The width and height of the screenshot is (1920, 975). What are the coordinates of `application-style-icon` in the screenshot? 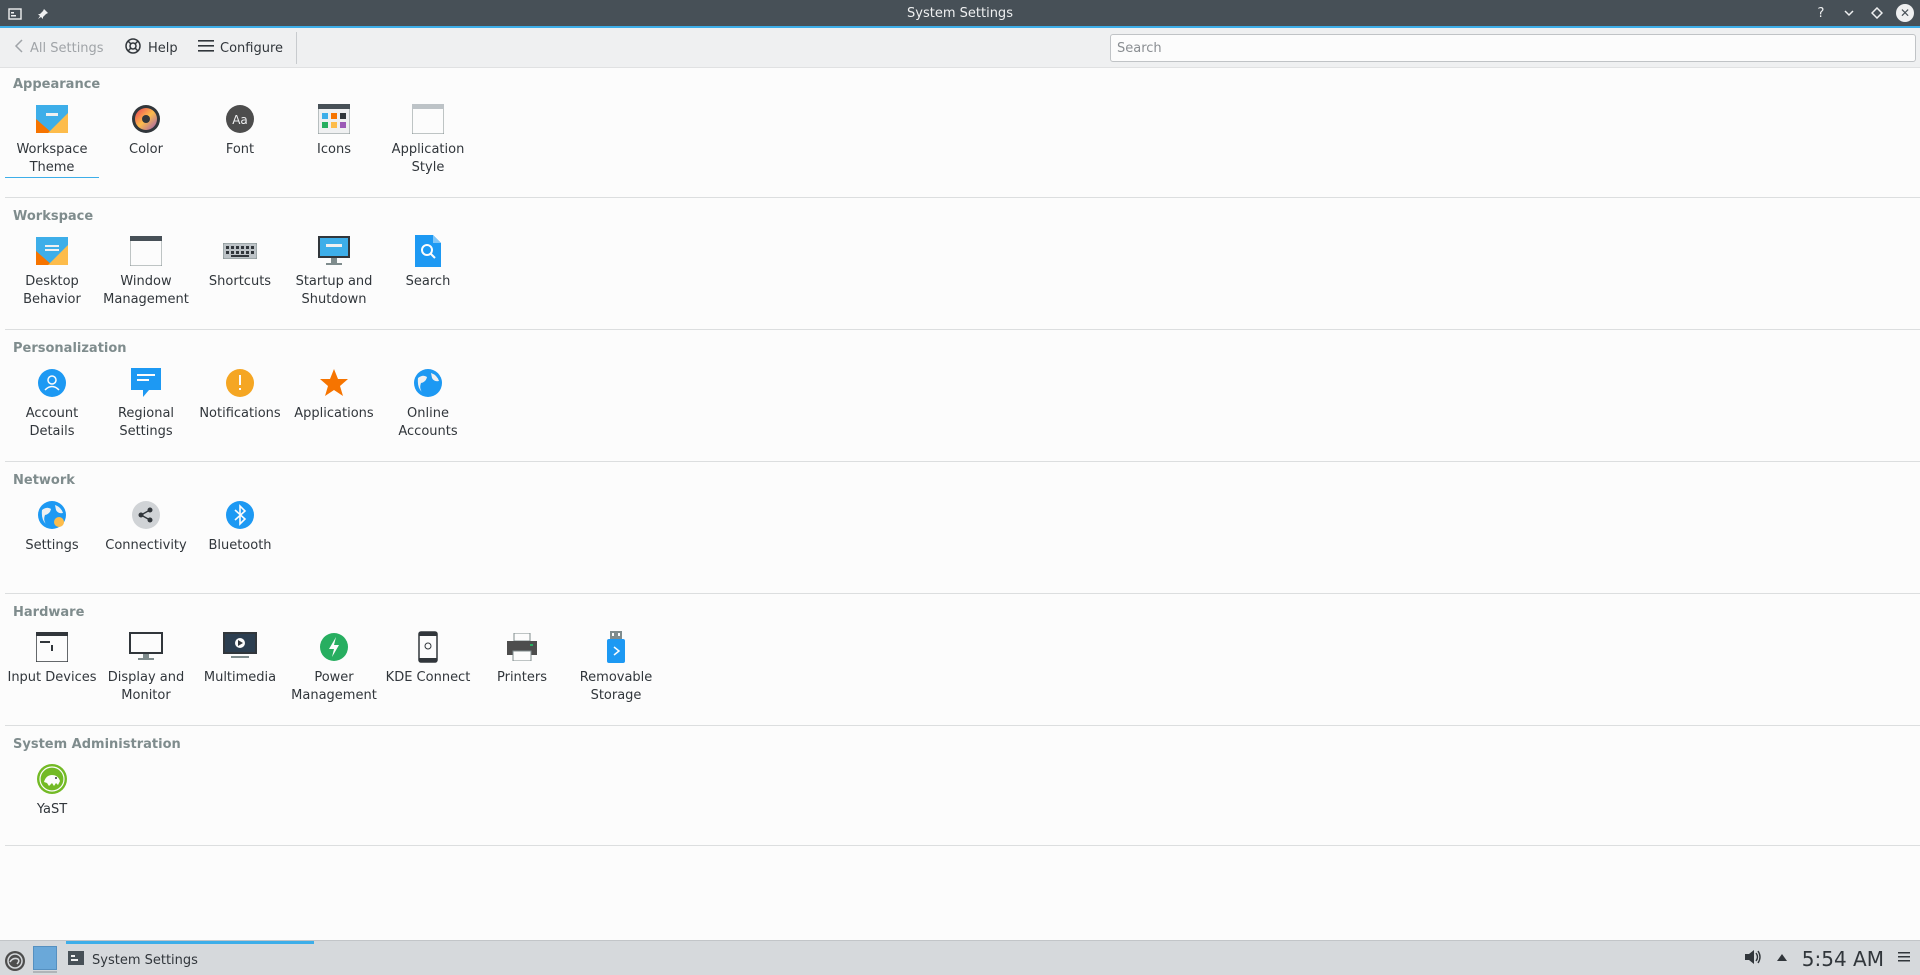 It's located at (428, 119).